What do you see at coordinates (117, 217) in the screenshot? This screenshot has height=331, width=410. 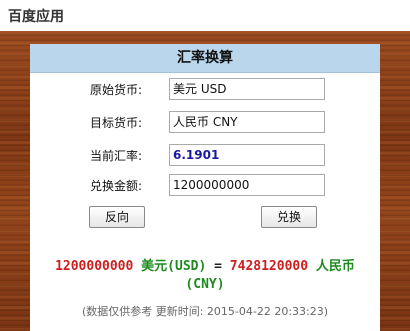 I see `reverse-button: 反向` at bounding box center [117, 217].